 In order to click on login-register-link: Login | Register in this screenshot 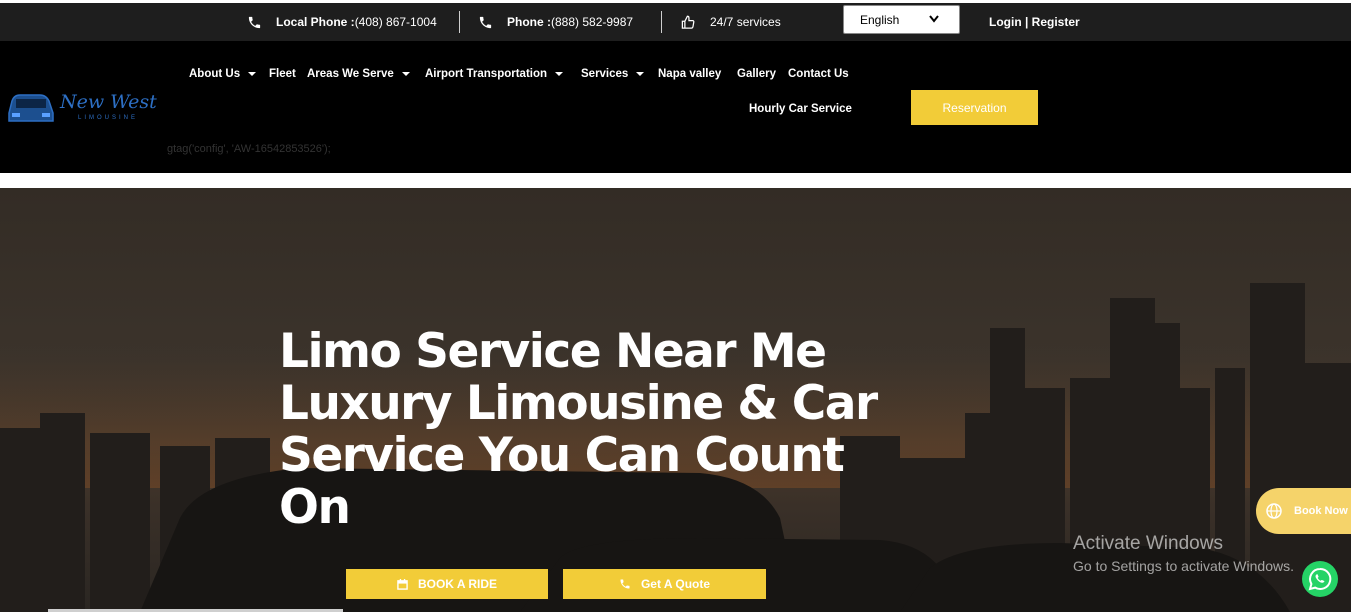, I will do `click(1034, 22)`.